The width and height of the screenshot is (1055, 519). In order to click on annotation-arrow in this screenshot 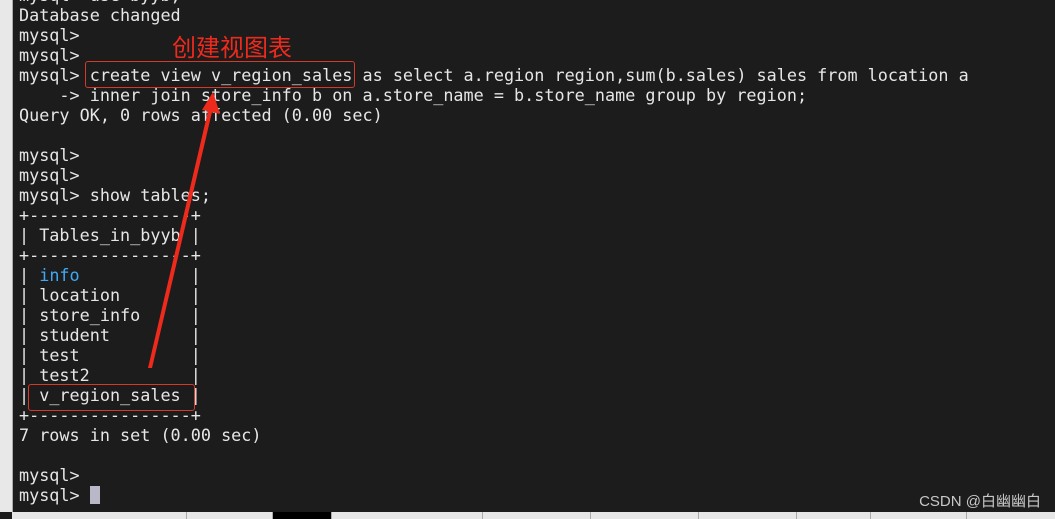, I will do `click(184, 230)`.